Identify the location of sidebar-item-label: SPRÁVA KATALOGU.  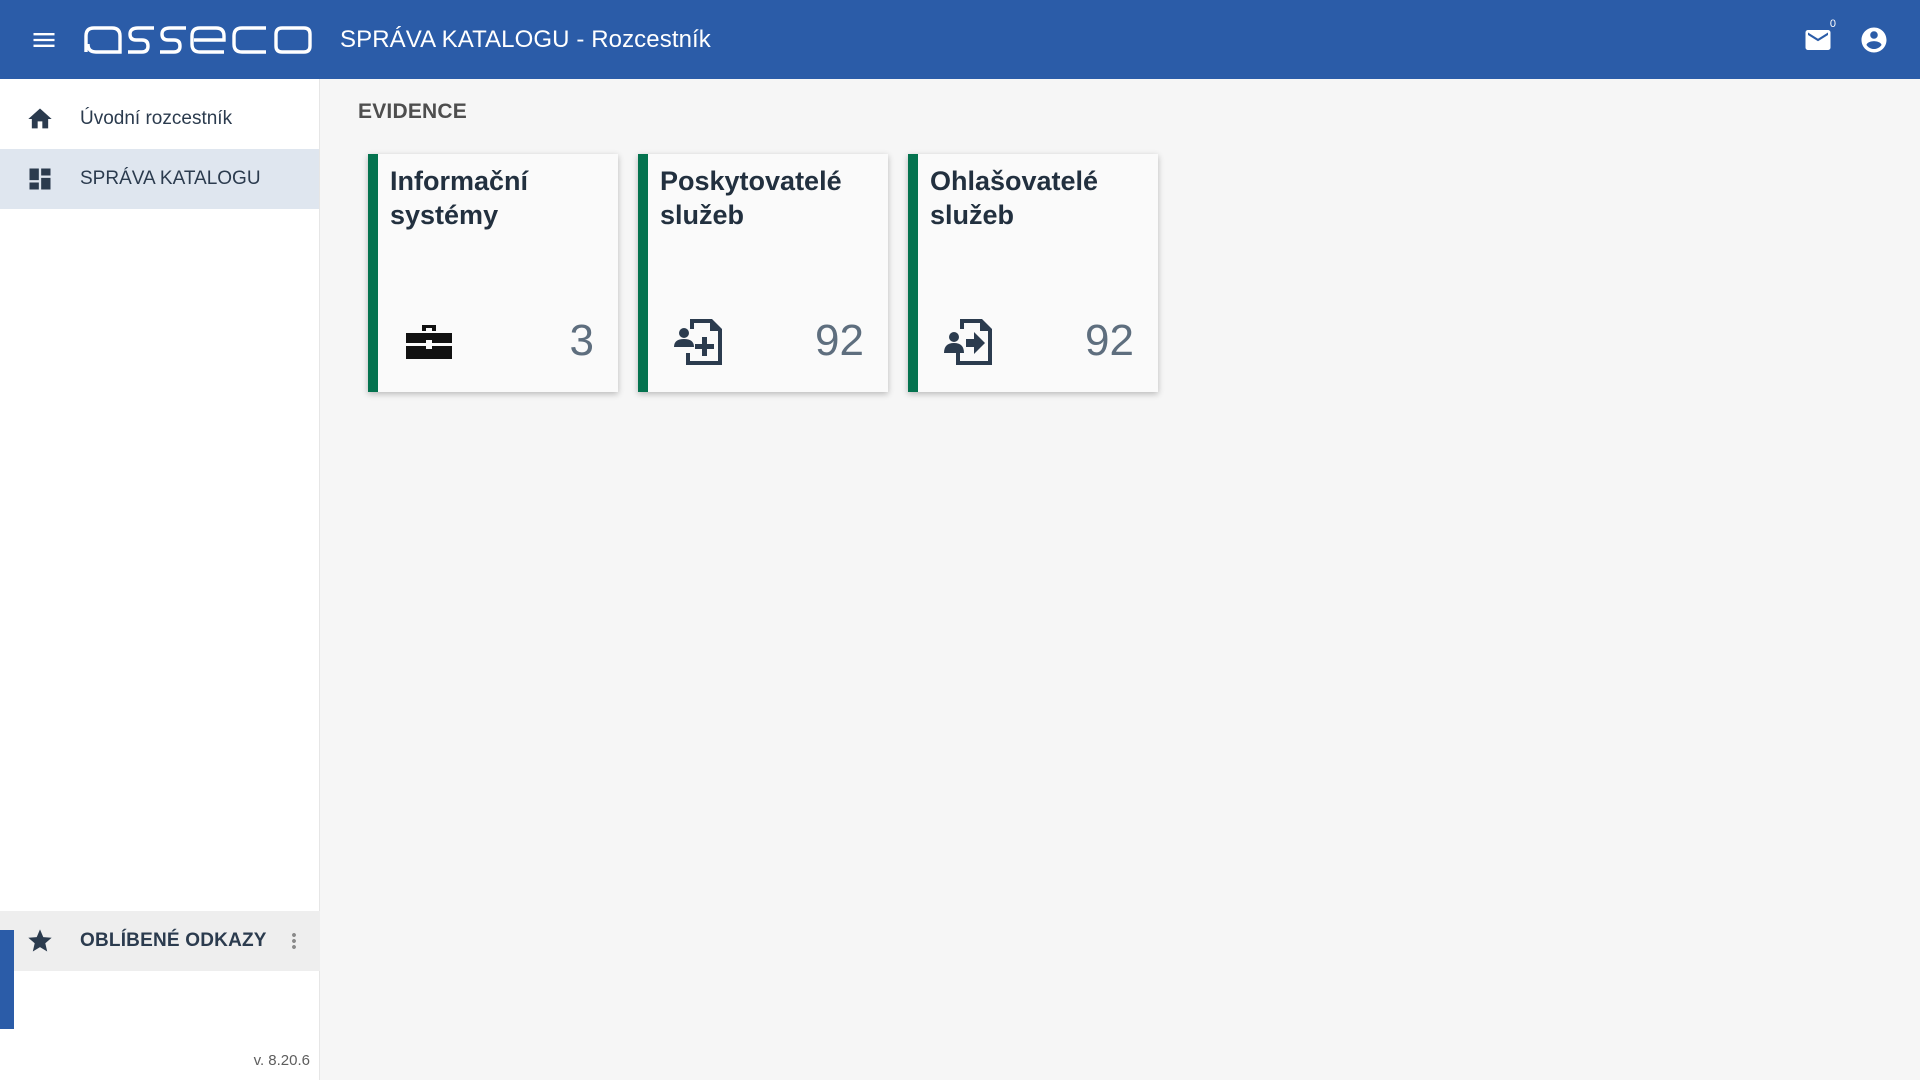
(170, 178).